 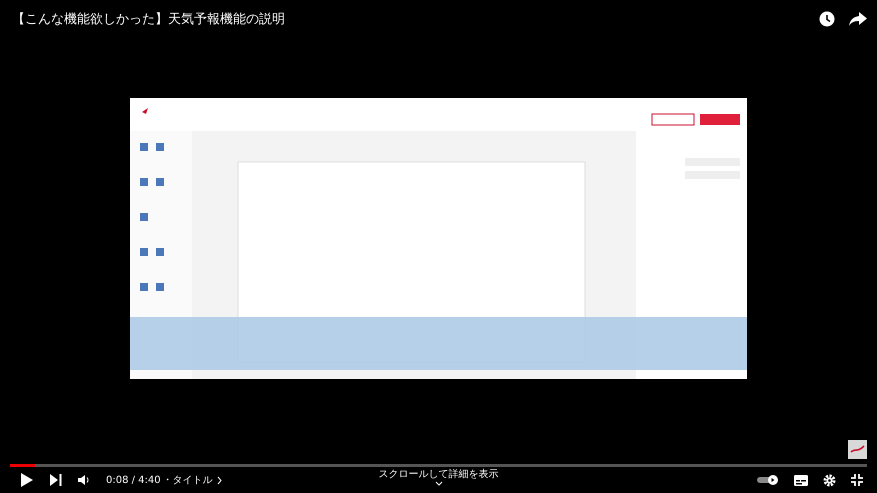 What do you see at coordinates (857, 449) in the screenshot?
I see `channel-logo-icon` at bounding box center [857, 449].